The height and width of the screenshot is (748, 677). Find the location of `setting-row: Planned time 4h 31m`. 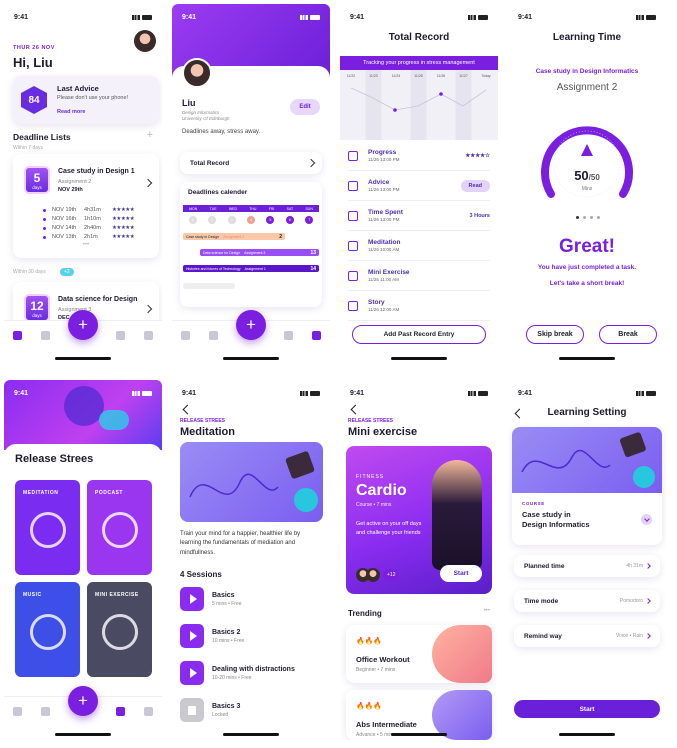

setting-row: Planned time 4h 31m is located at coordinates (587, 566).